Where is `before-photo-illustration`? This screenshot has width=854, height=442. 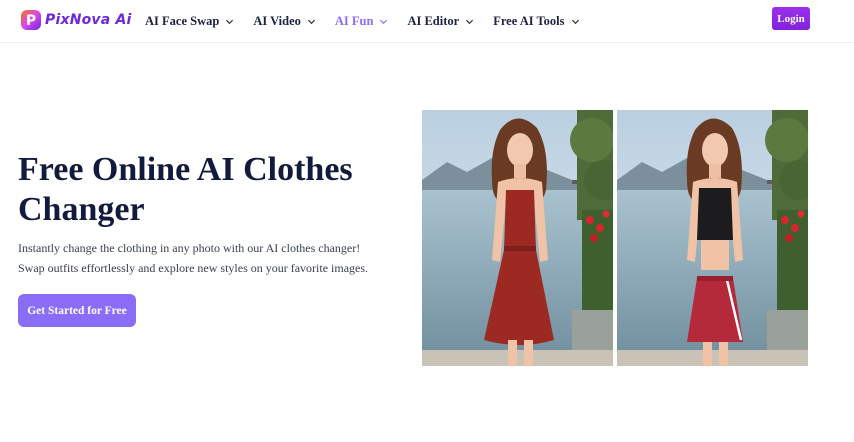
before-photo-illustration is located at coordinates (517, 238).